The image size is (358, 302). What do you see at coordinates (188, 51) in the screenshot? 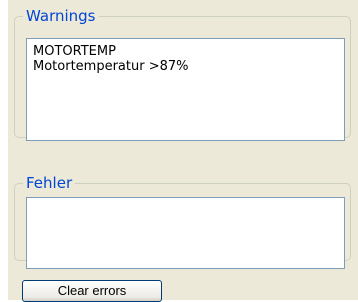
I see `list-item: MOTORTEMP` at bounding box center [188, 51].